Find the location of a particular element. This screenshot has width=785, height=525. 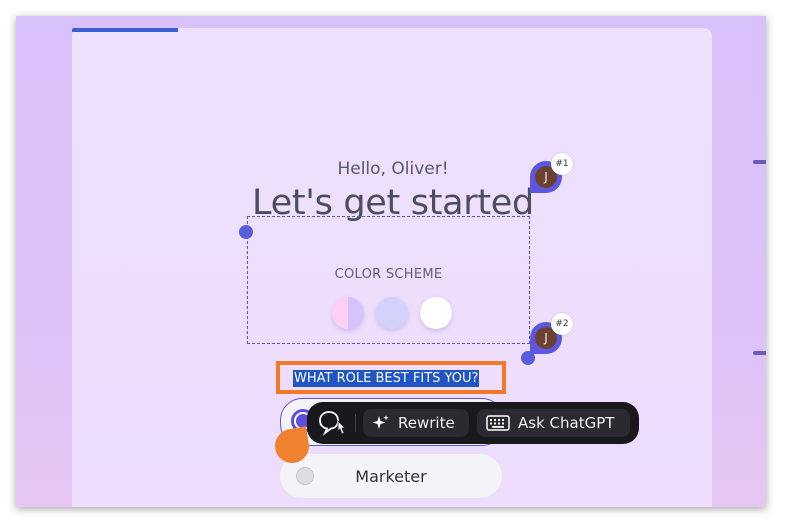

swatch-white is located at coordinates (436, 313).